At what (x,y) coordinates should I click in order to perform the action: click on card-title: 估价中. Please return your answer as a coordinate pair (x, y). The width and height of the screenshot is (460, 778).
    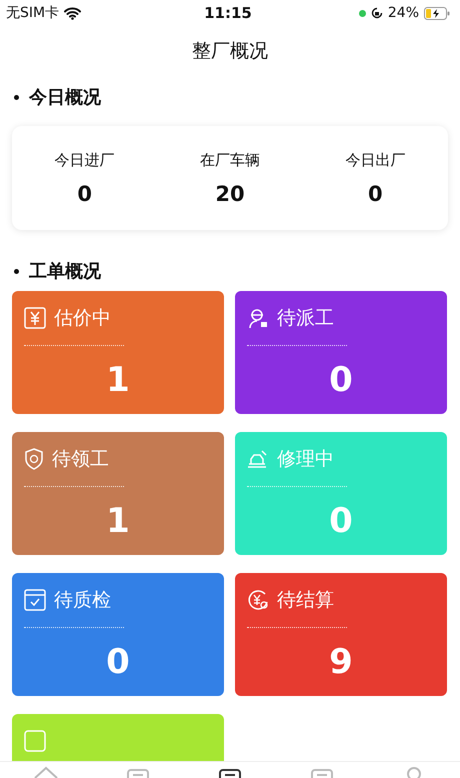
    Looking at the image, I should click on (82, 318).